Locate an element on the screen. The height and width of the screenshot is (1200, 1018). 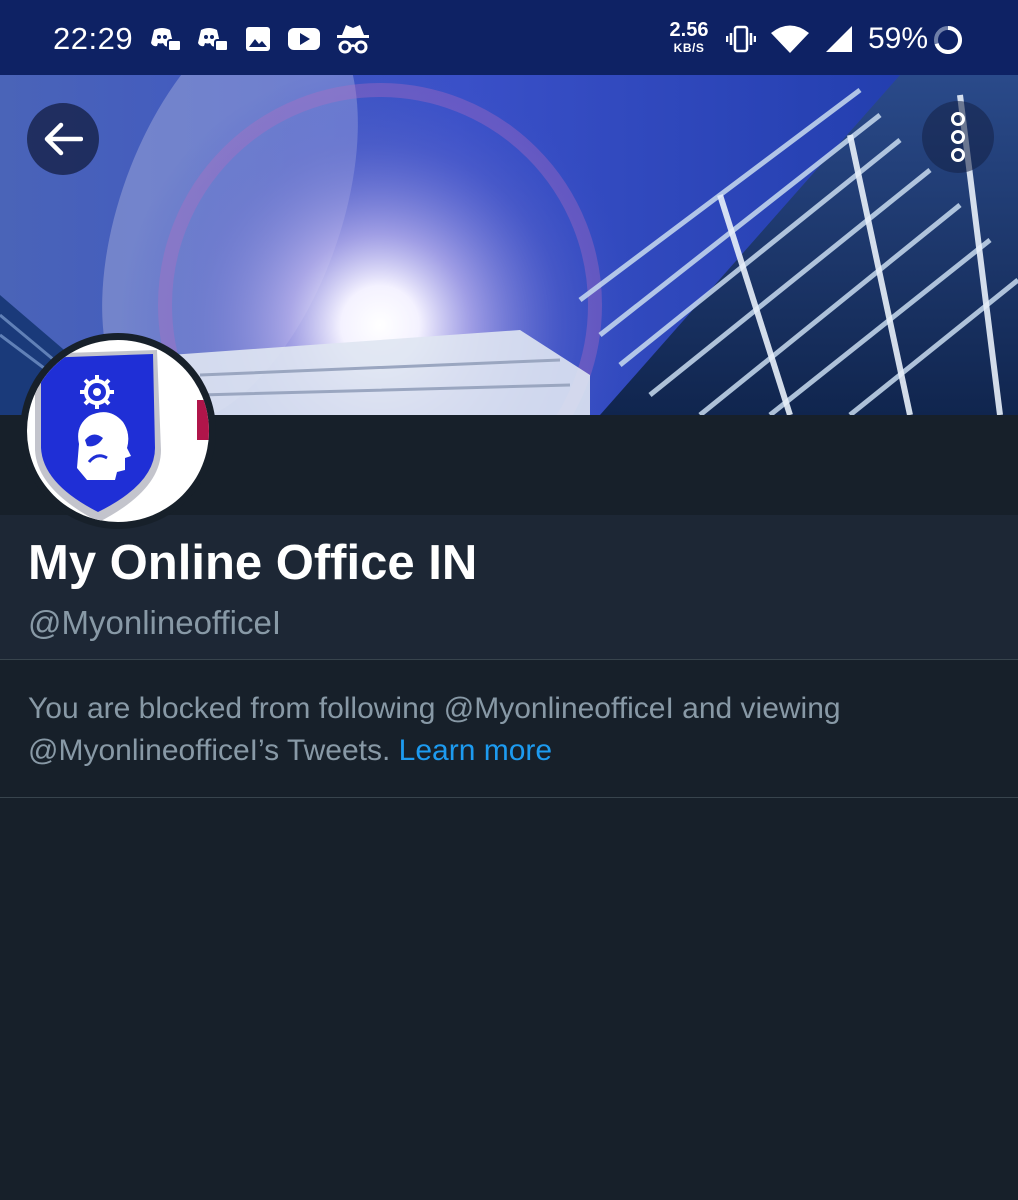
more-options-button is located at coordinates (958, 137).